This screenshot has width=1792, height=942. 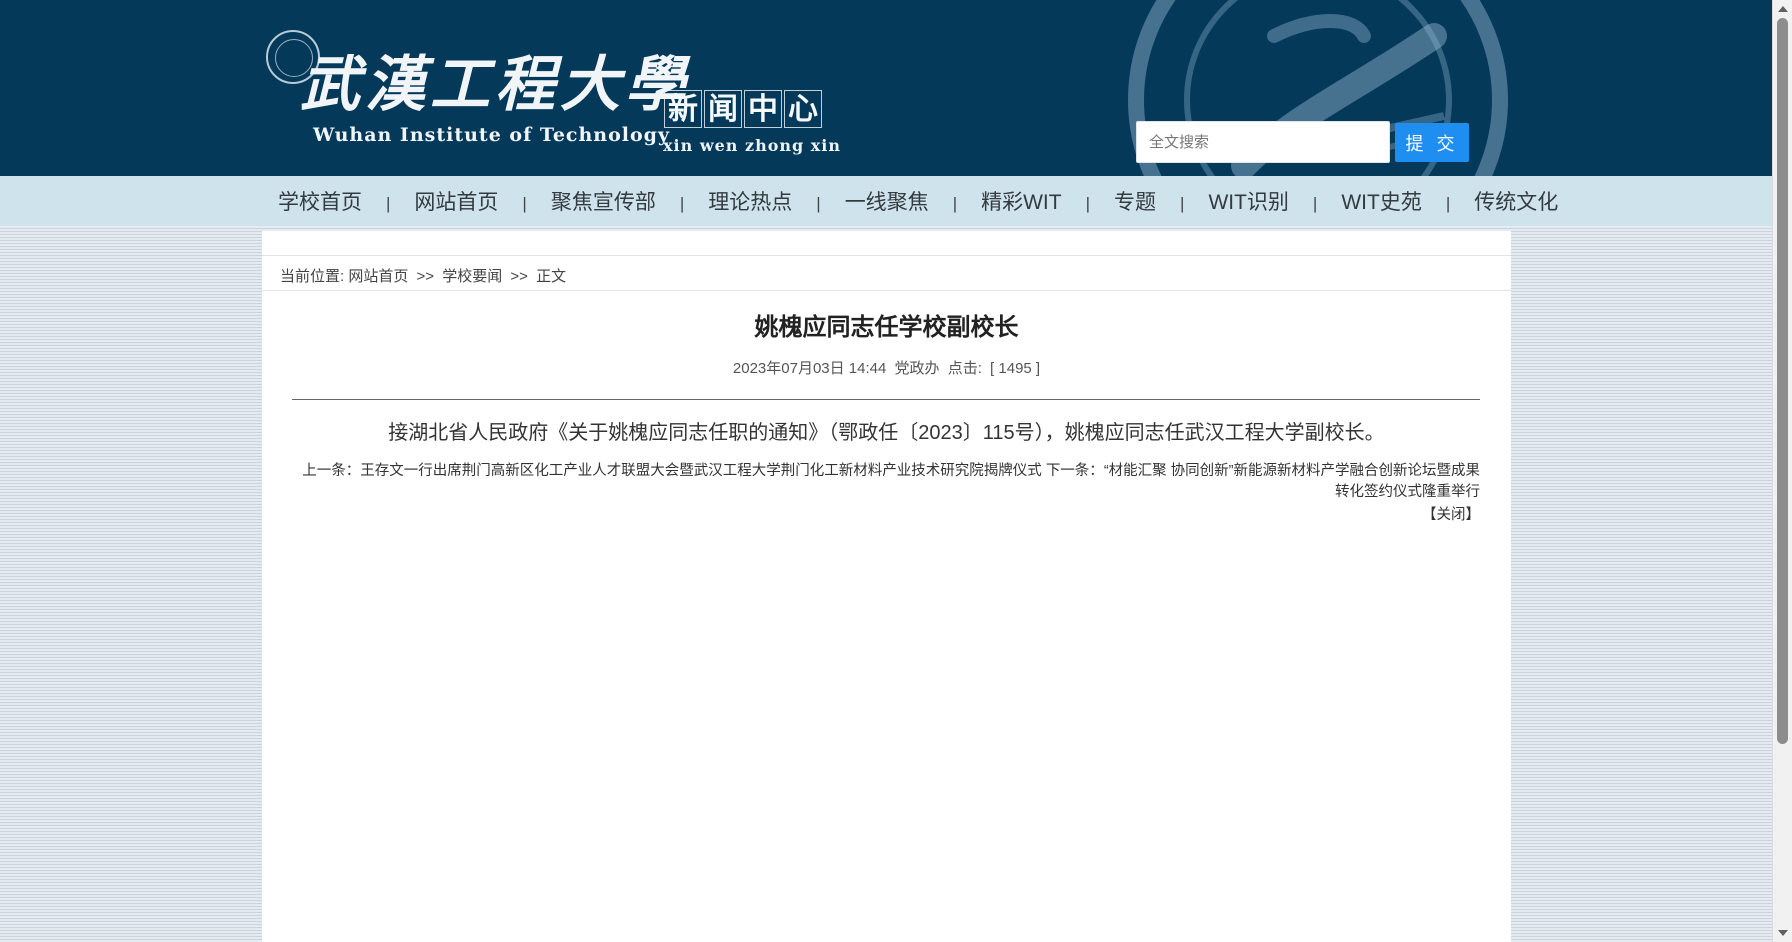 I want to click on article-source: 党政办, so click(x=917, y=368).